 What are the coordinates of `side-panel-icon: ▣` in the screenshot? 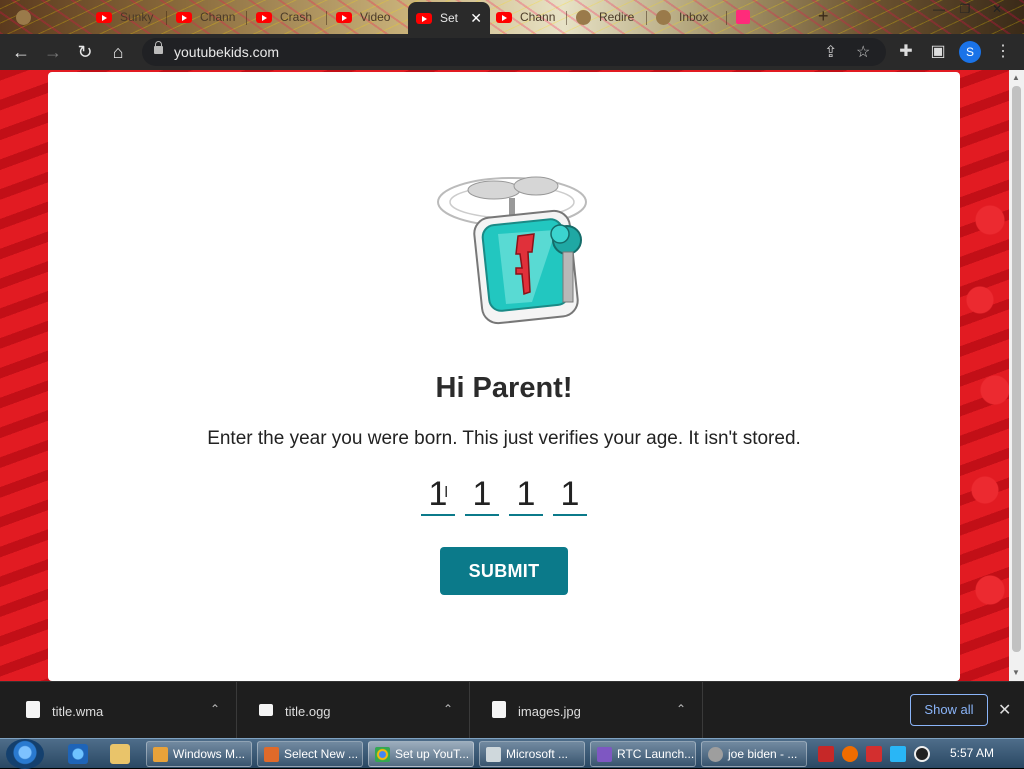 It's located at (938, 52).